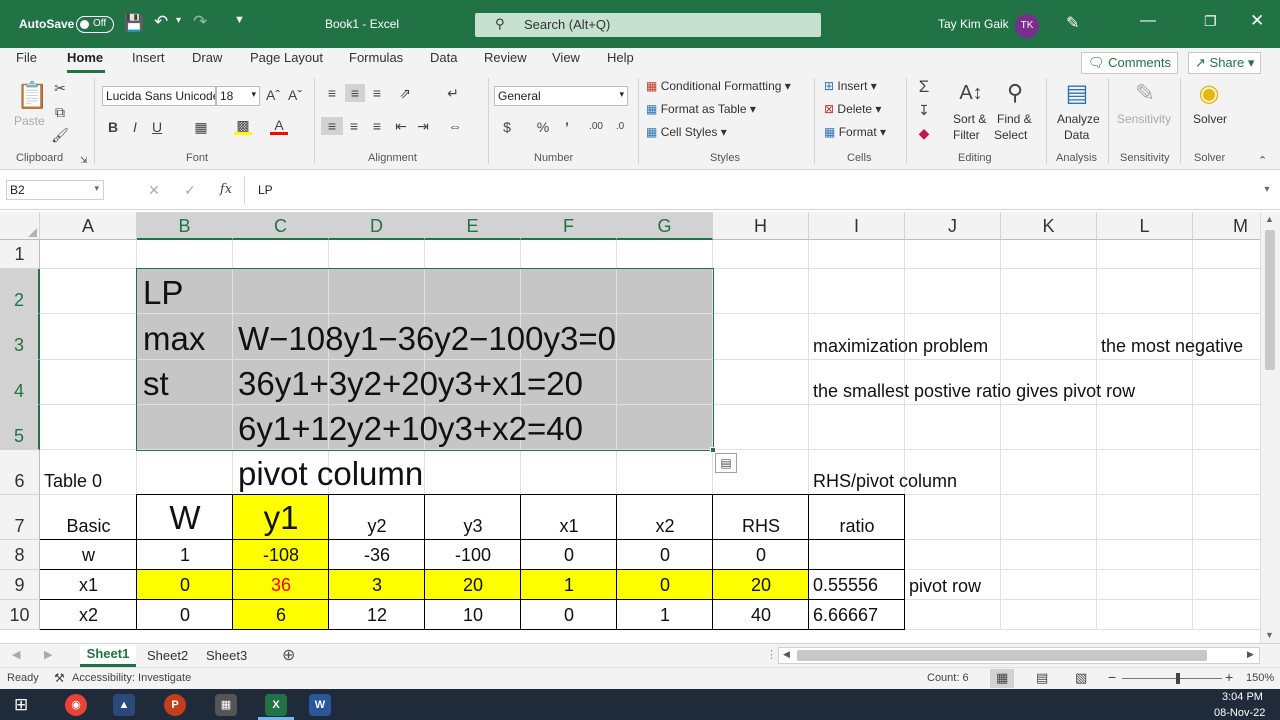 The width and height of the screenshot is (1280, 720). Describe the element at coordinates (1269, 635) in the screenshot. I see `scroll-down-icon: ▼` at that location.